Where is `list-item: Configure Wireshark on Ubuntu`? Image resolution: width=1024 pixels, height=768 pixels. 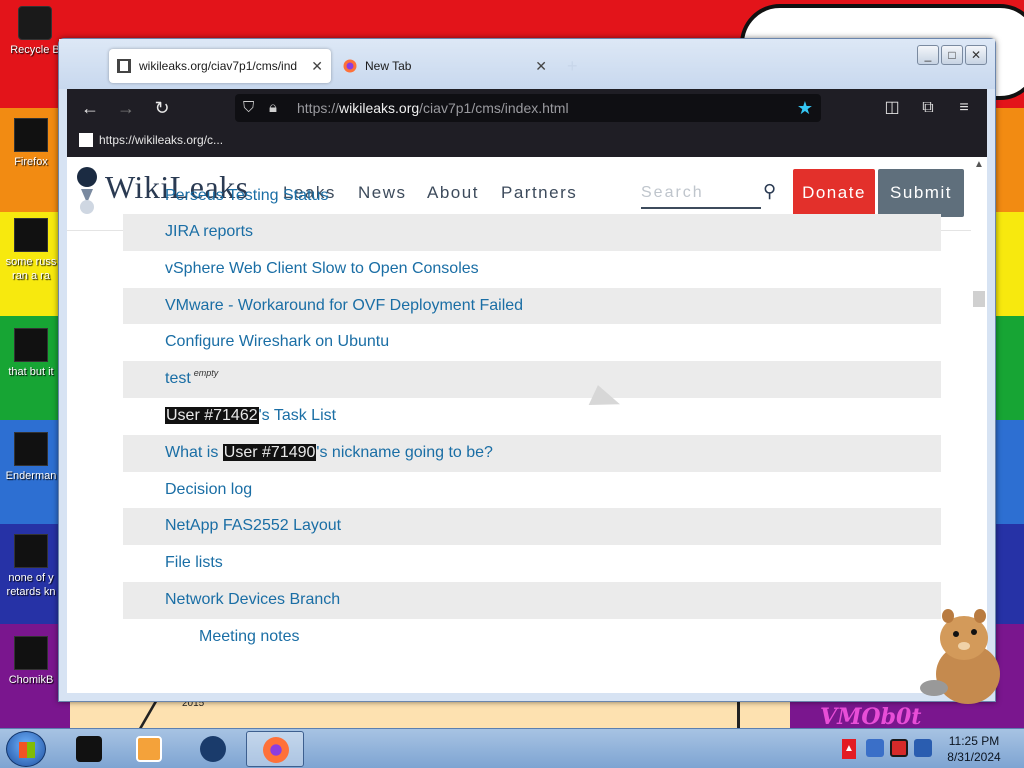
list-item: Configure Wireshark on Ubuntu is located at coordinates (532, 342).